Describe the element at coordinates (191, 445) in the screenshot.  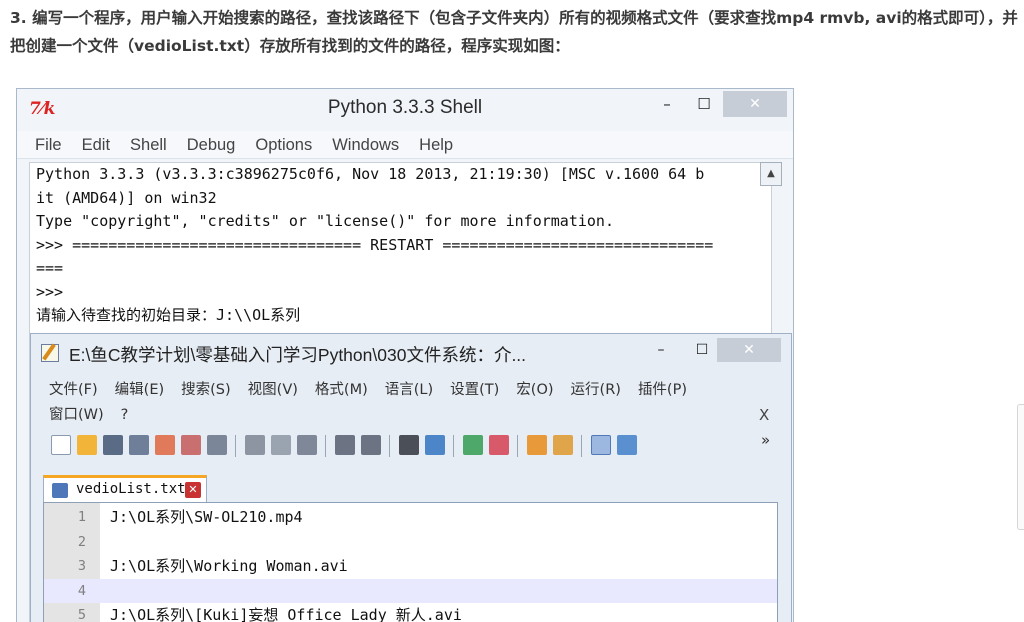
I see `close-all-icon` at that location.